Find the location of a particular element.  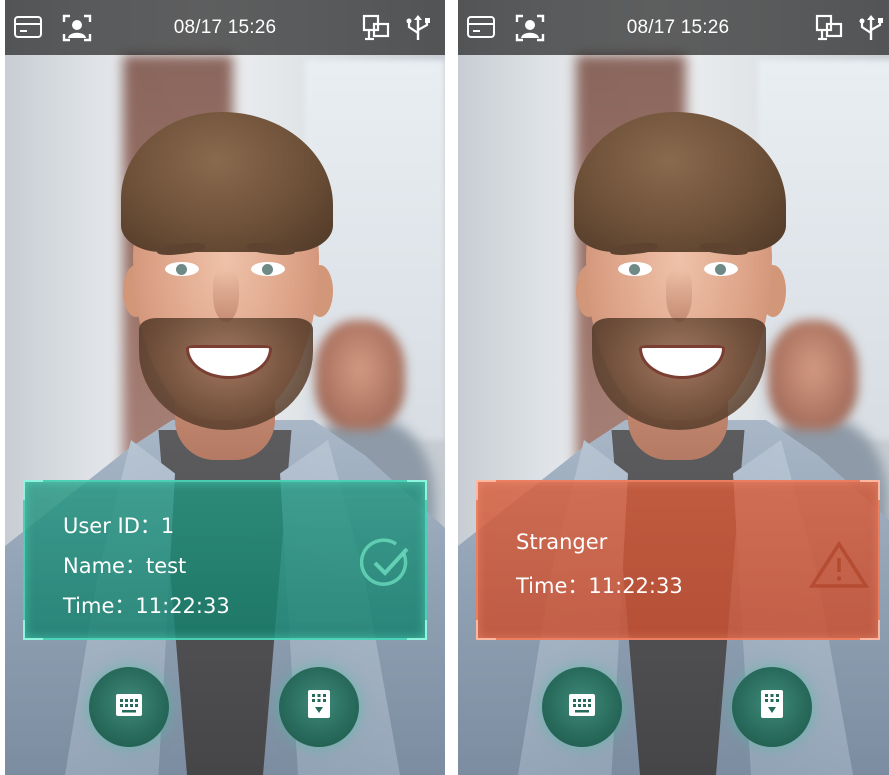

warning-triangle-icon is located at coordinates (839, 567).